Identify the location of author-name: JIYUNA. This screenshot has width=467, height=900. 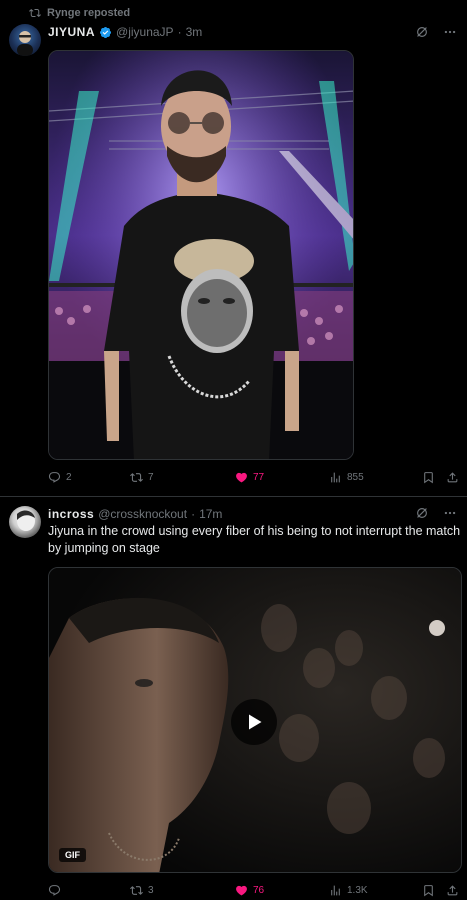
(71, 32).